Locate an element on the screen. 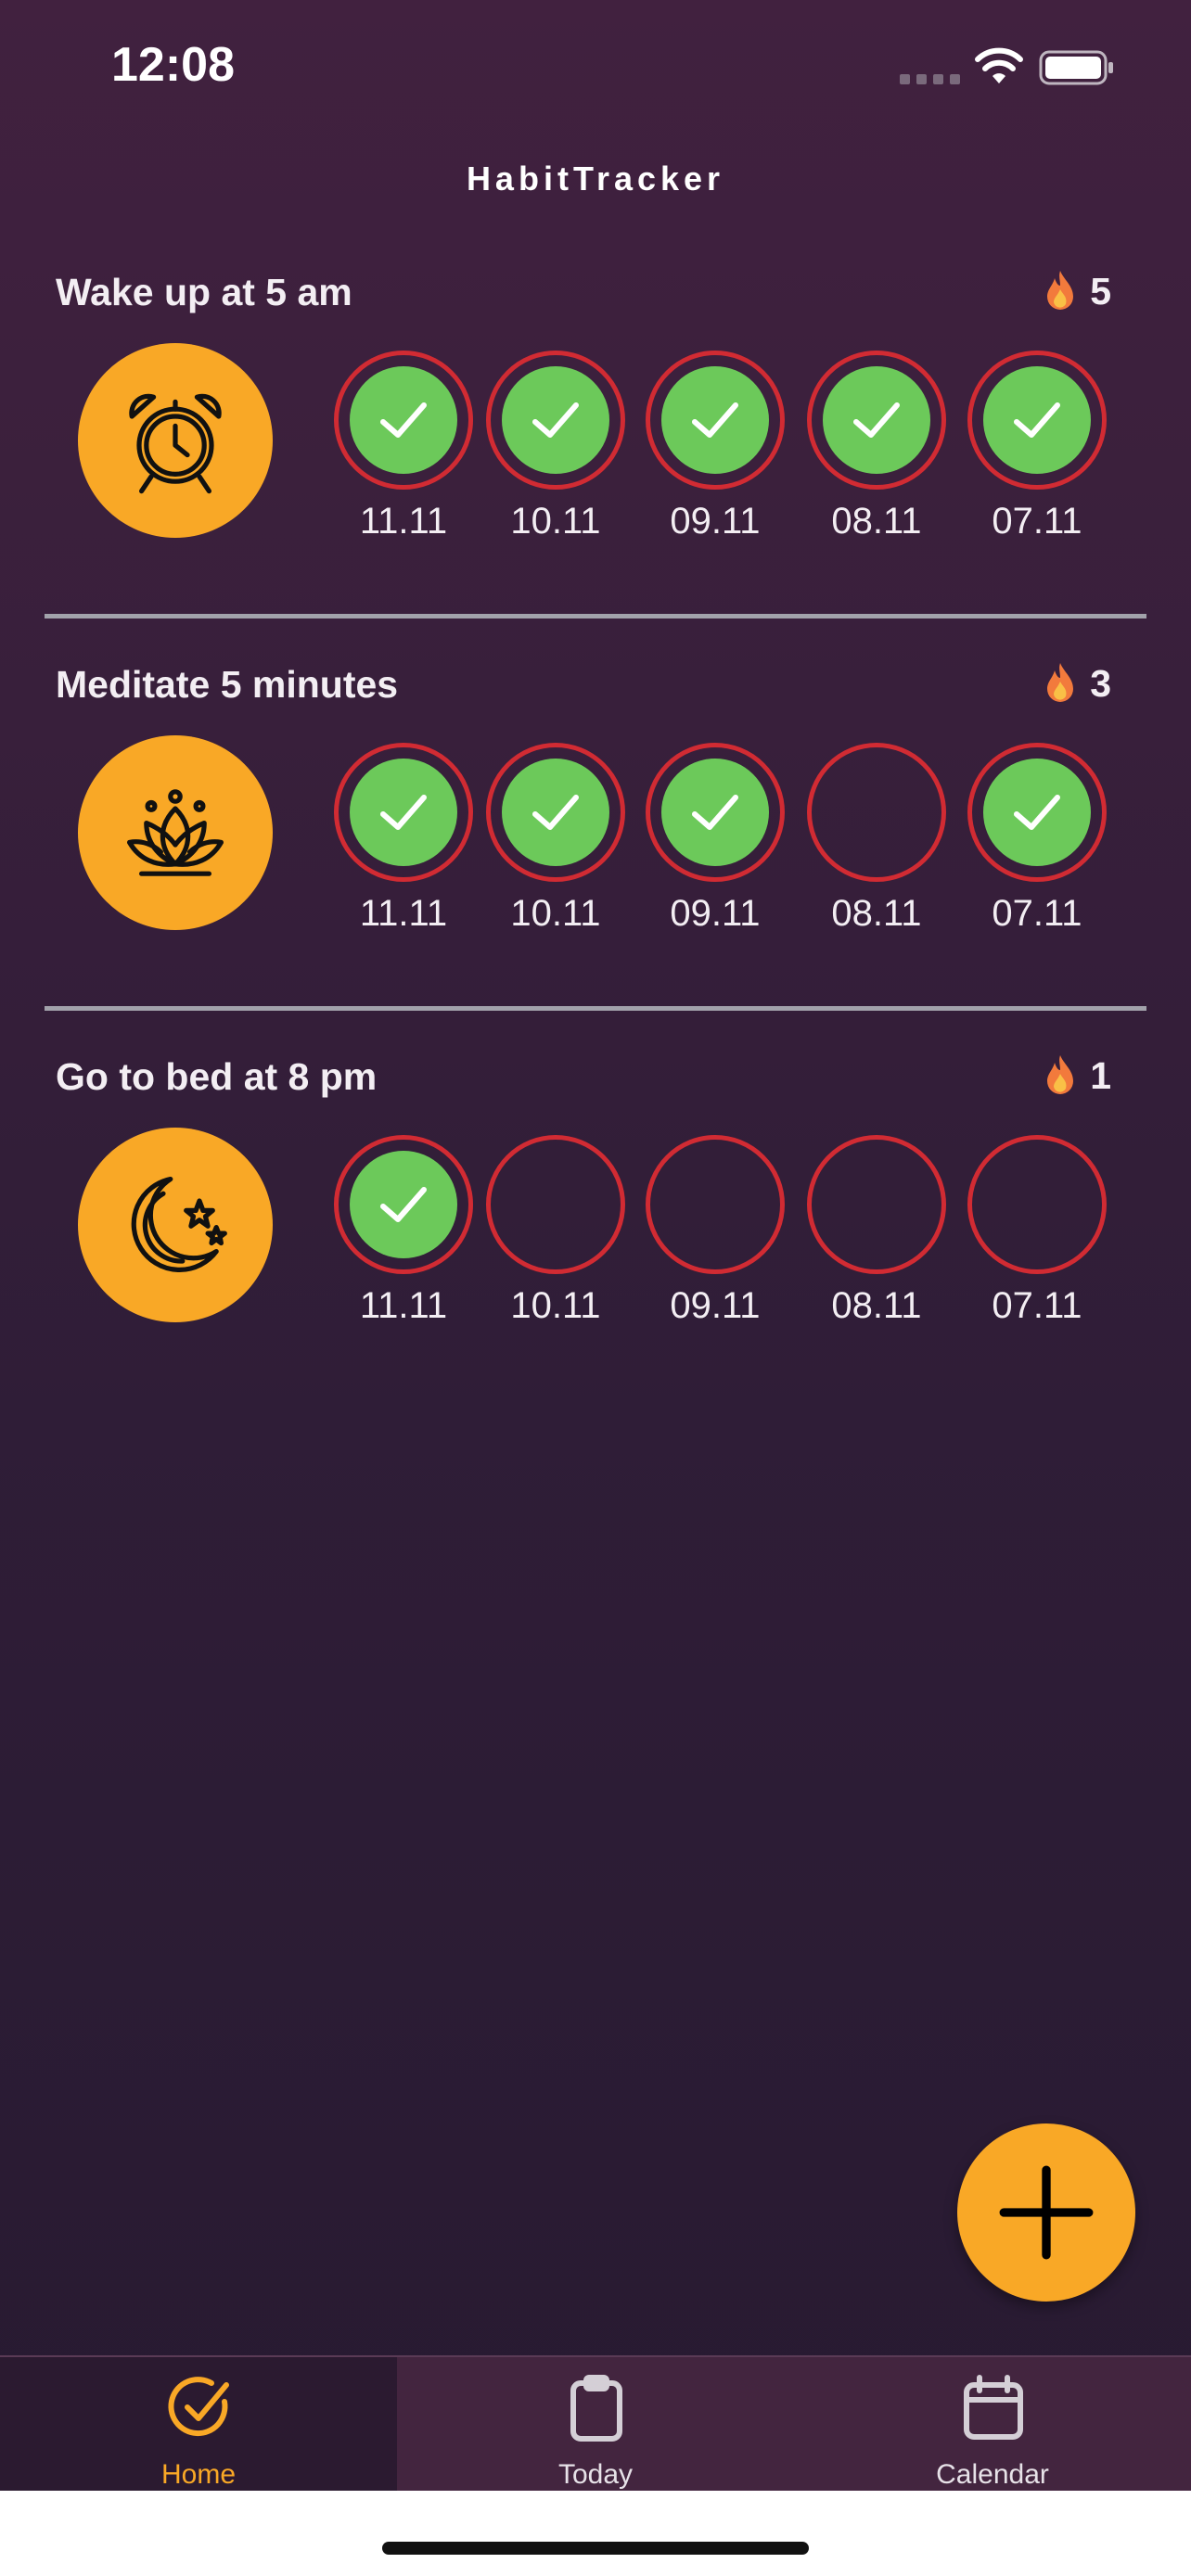  app-title: HabitTracker is located at coordinates (595, 178).